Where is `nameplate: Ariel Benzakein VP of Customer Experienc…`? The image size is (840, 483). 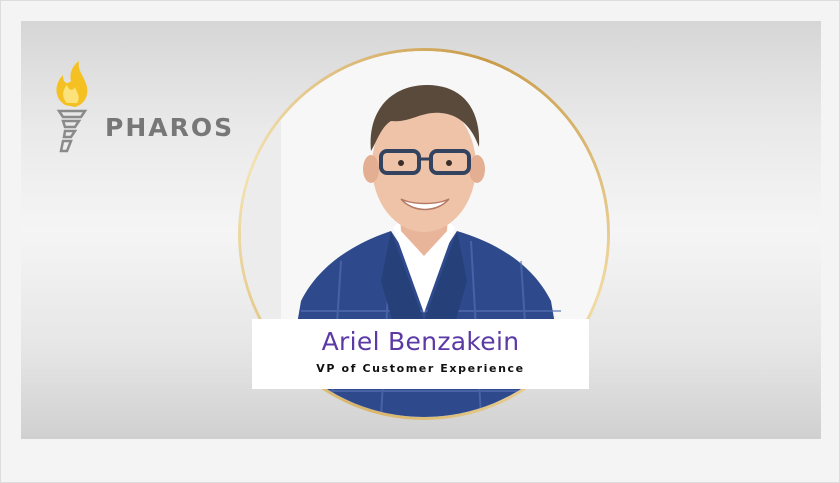
nameplate: Ariel Benzakein VP of Customer Experienc… is located at coordinates (420, 354).